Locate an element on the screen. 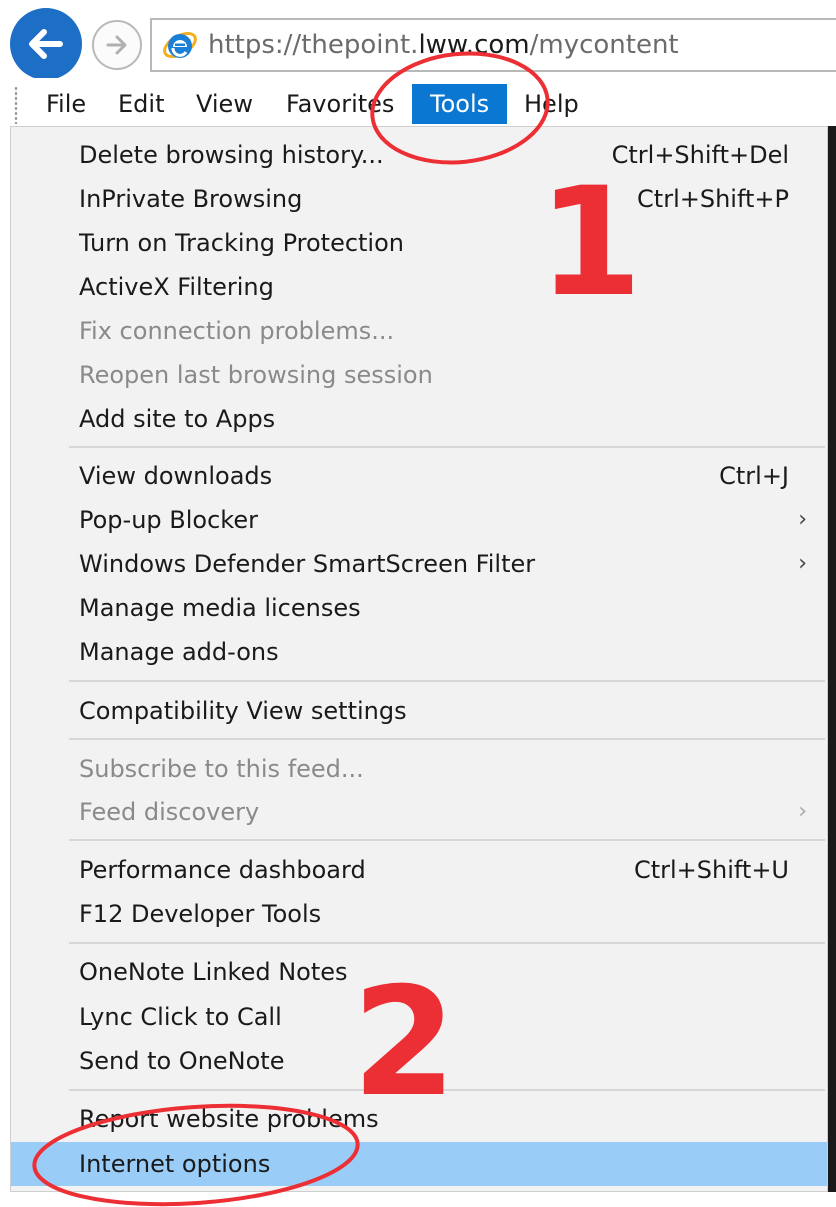 The image size is (836, 1207). address-url: https://thepoint.lww.com/mycontent is located at coordinates (443, 45).